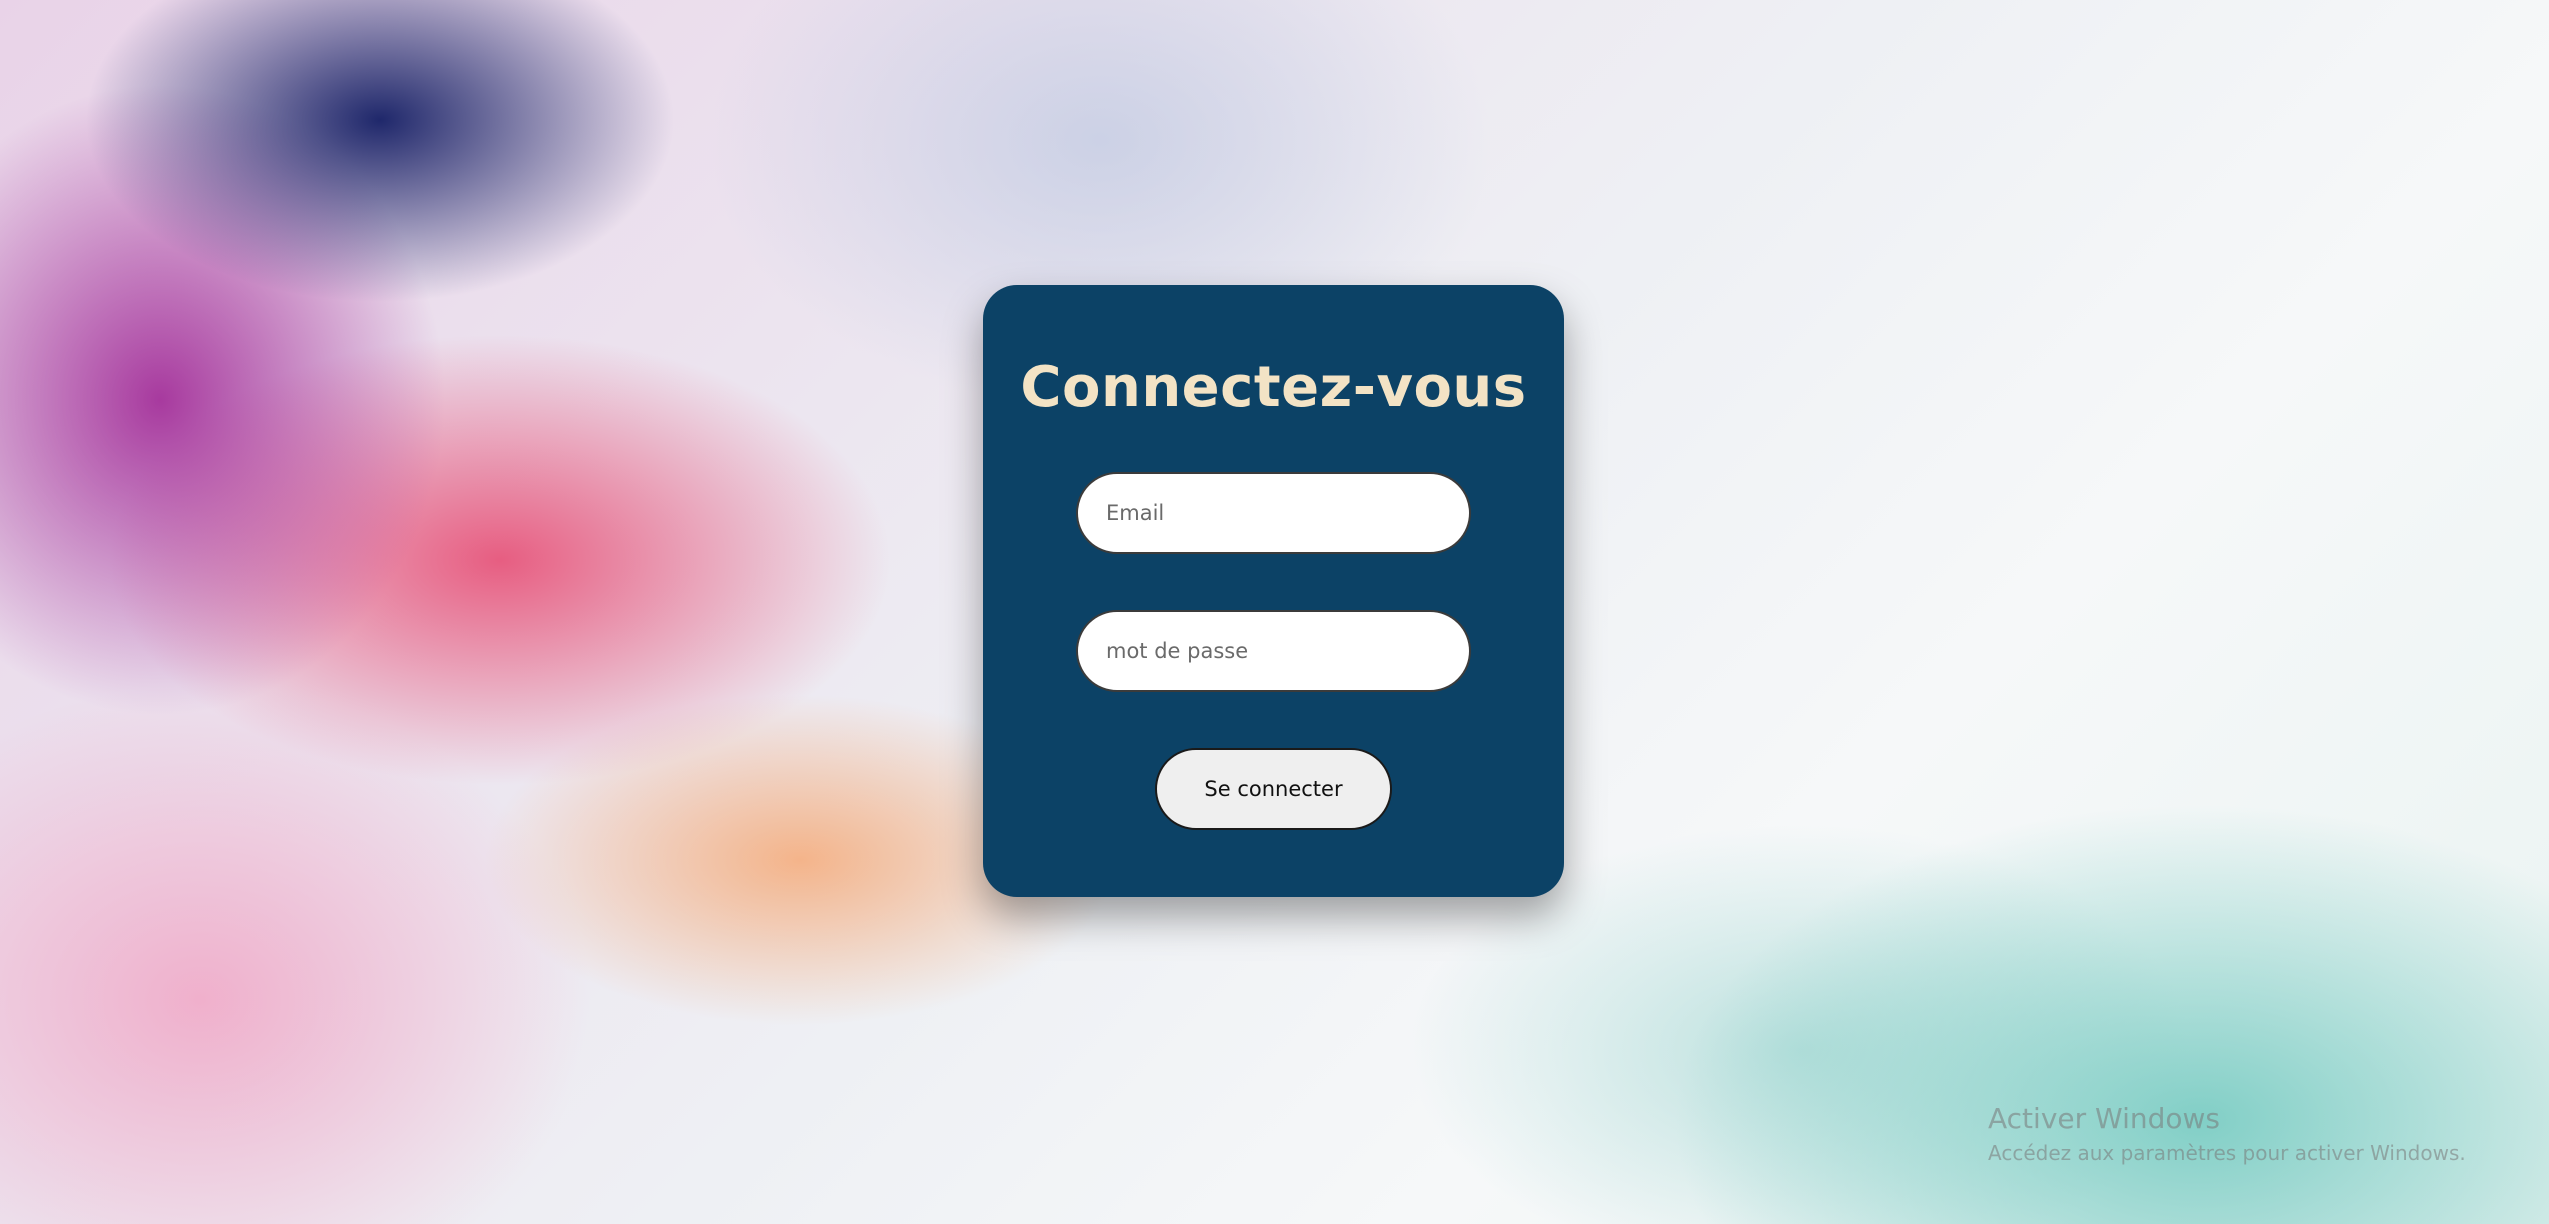 Image resolution: width=2549 pixels, height=1224 pixels. I want to click on watermark-title: Activer Windows, so click(2104, 1118).